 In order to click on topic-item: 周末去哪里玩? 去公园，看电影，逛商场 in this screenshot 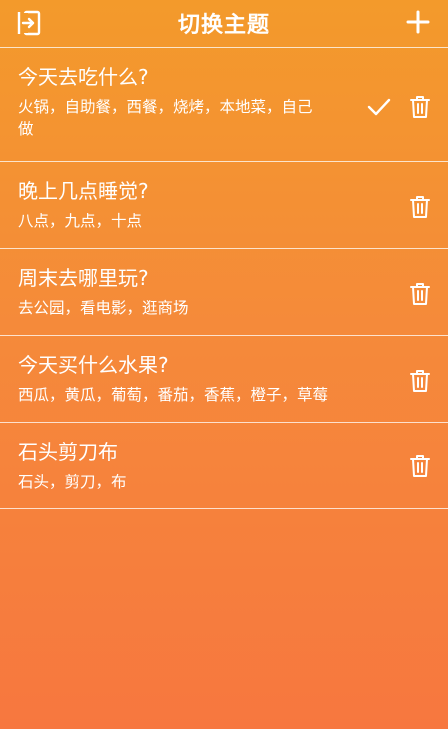, I will do `click(224, 291)`.